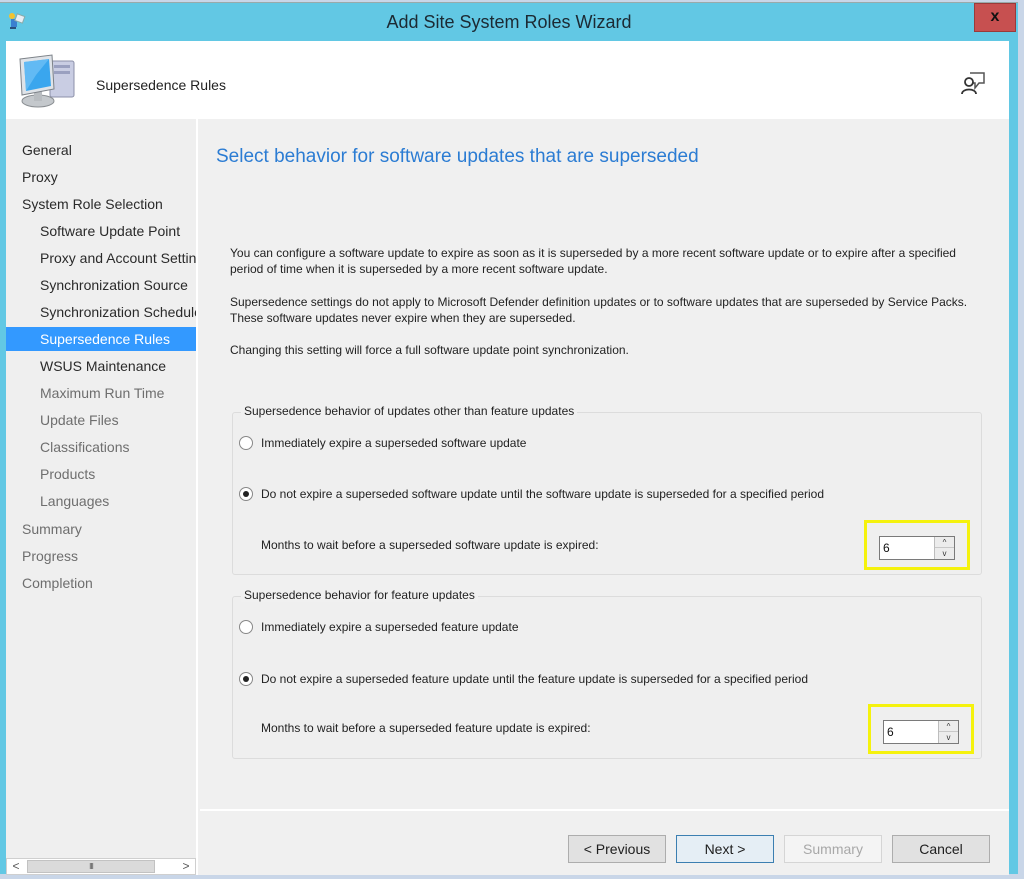 The image size is (1024, 879). Describe the element at coordinates (101, 393) in the screenshot. I see `sidebar-item-maximum-run-time: Maximum Run Time` at that location.